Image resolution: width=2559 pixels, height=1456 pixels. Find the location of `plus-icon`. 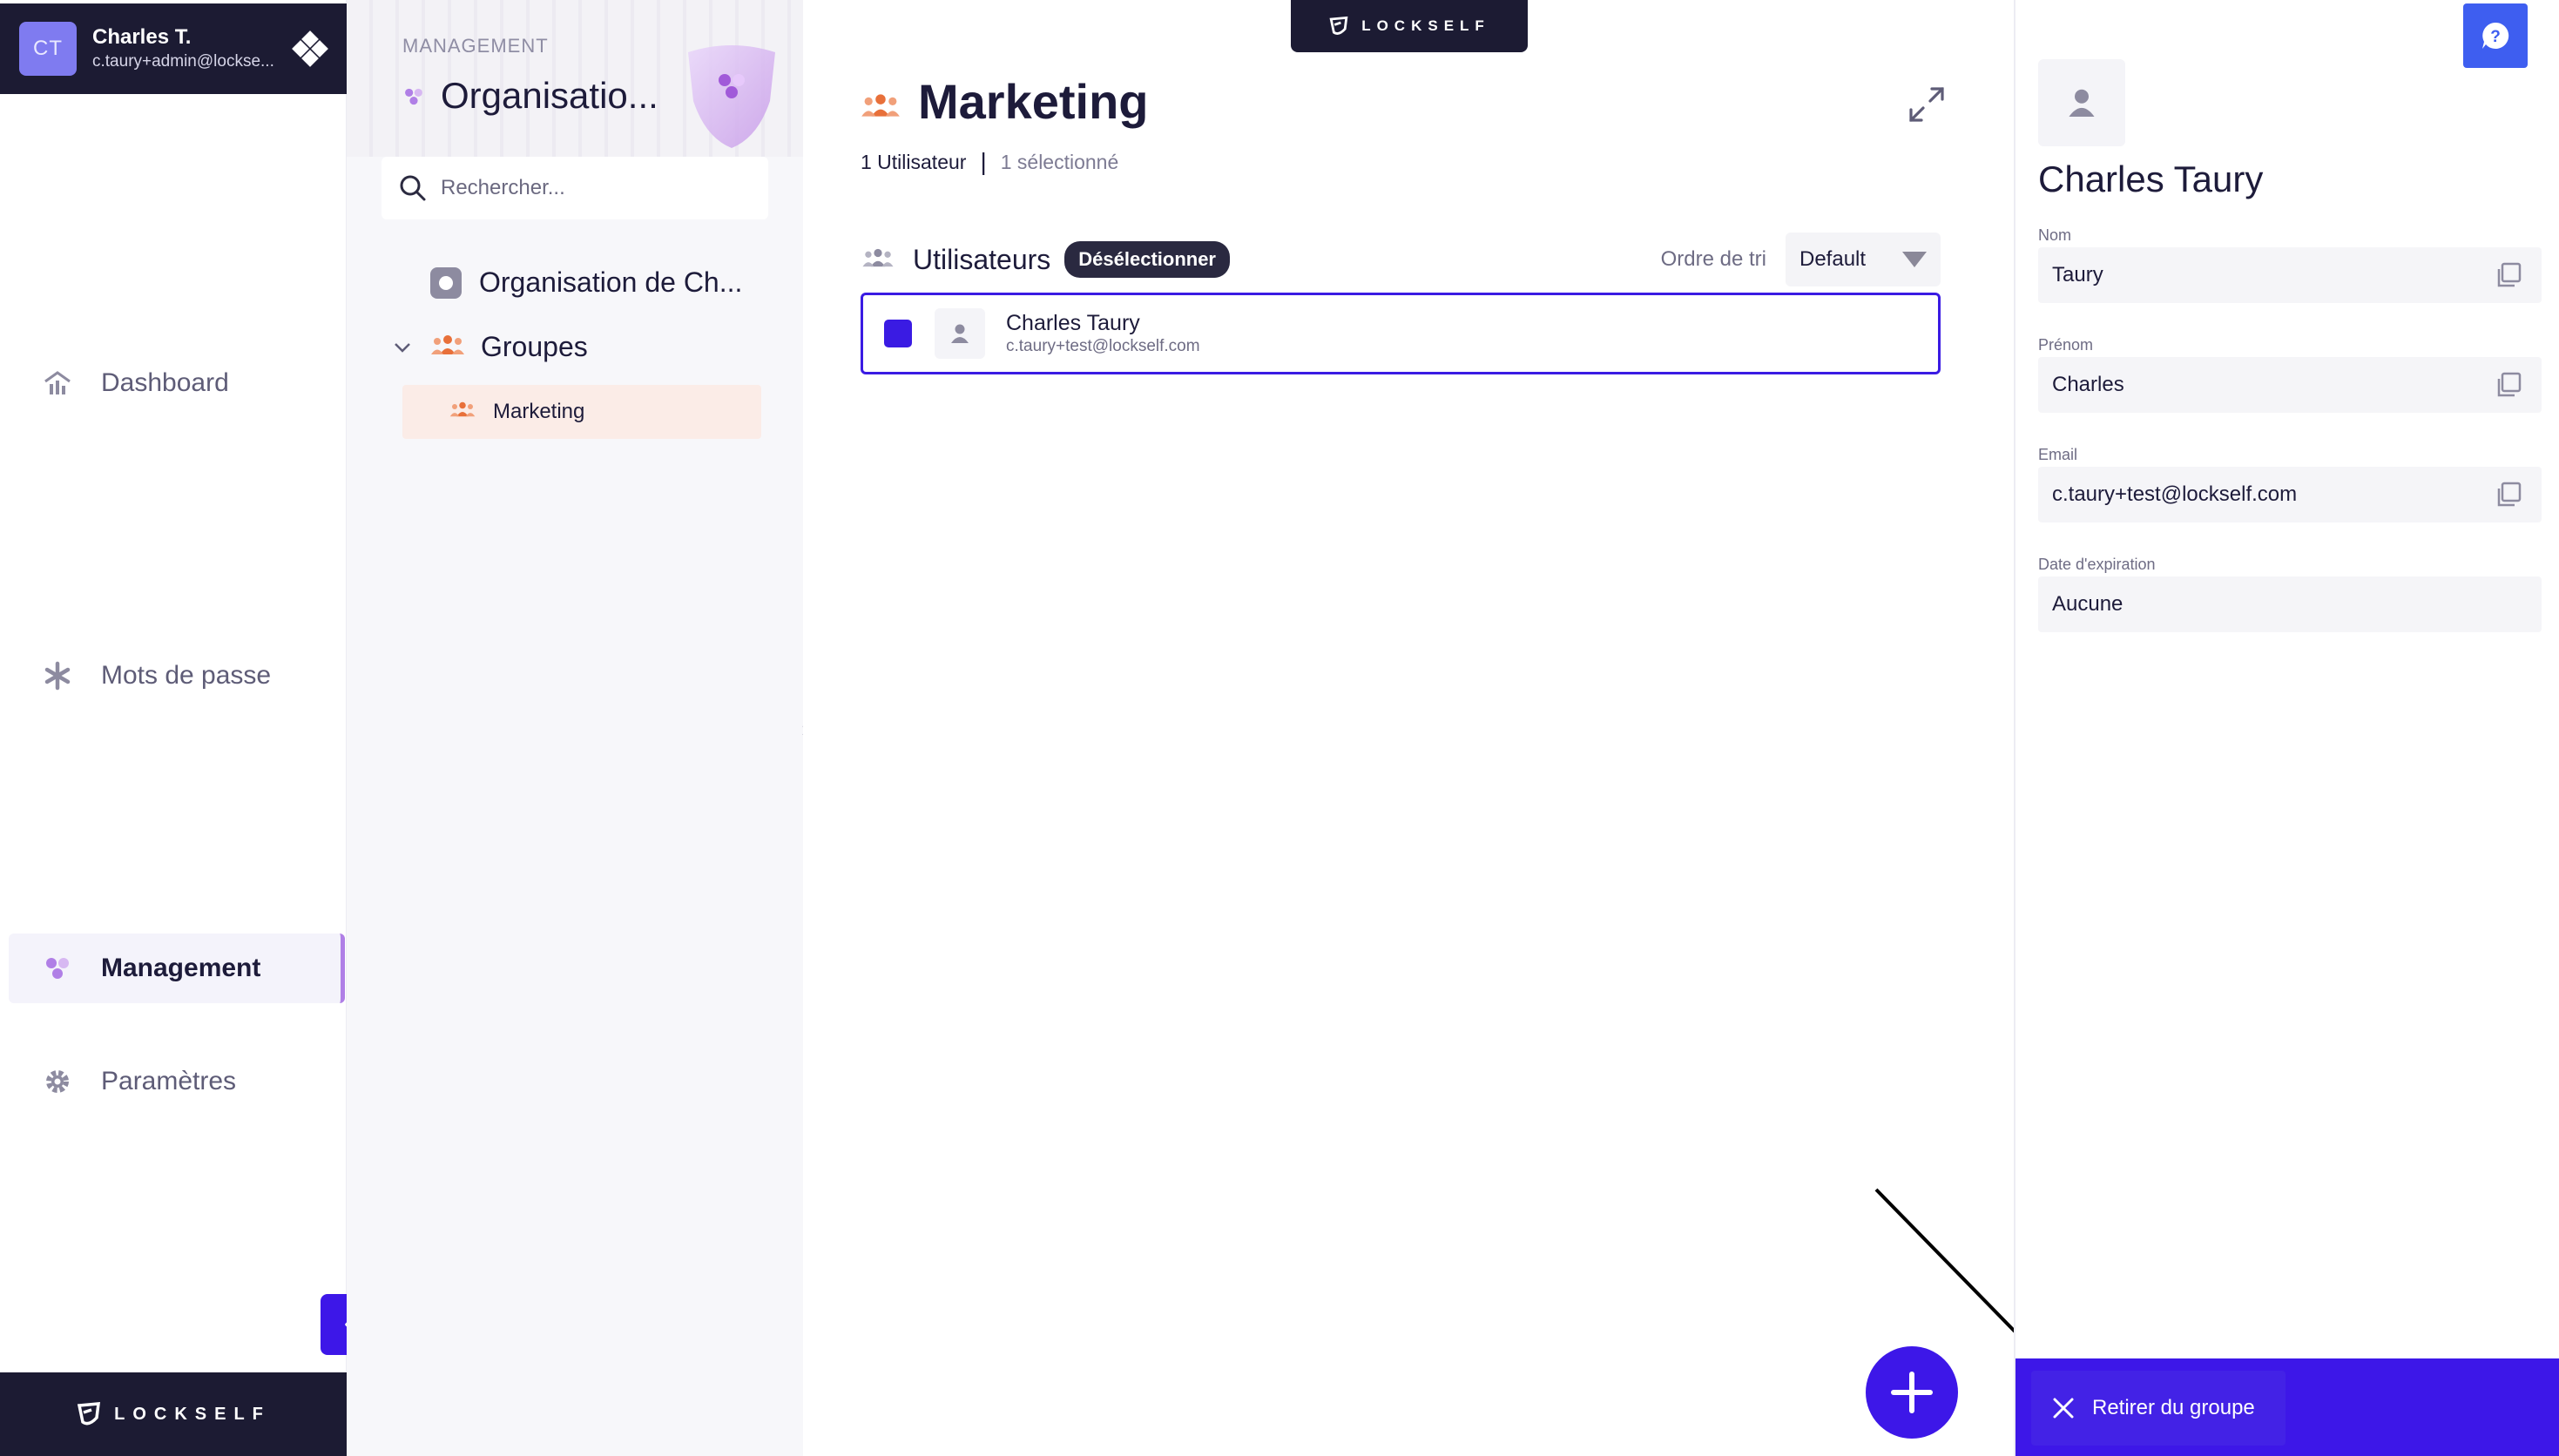

plus-icon is located at coordinates (1912, 1392).